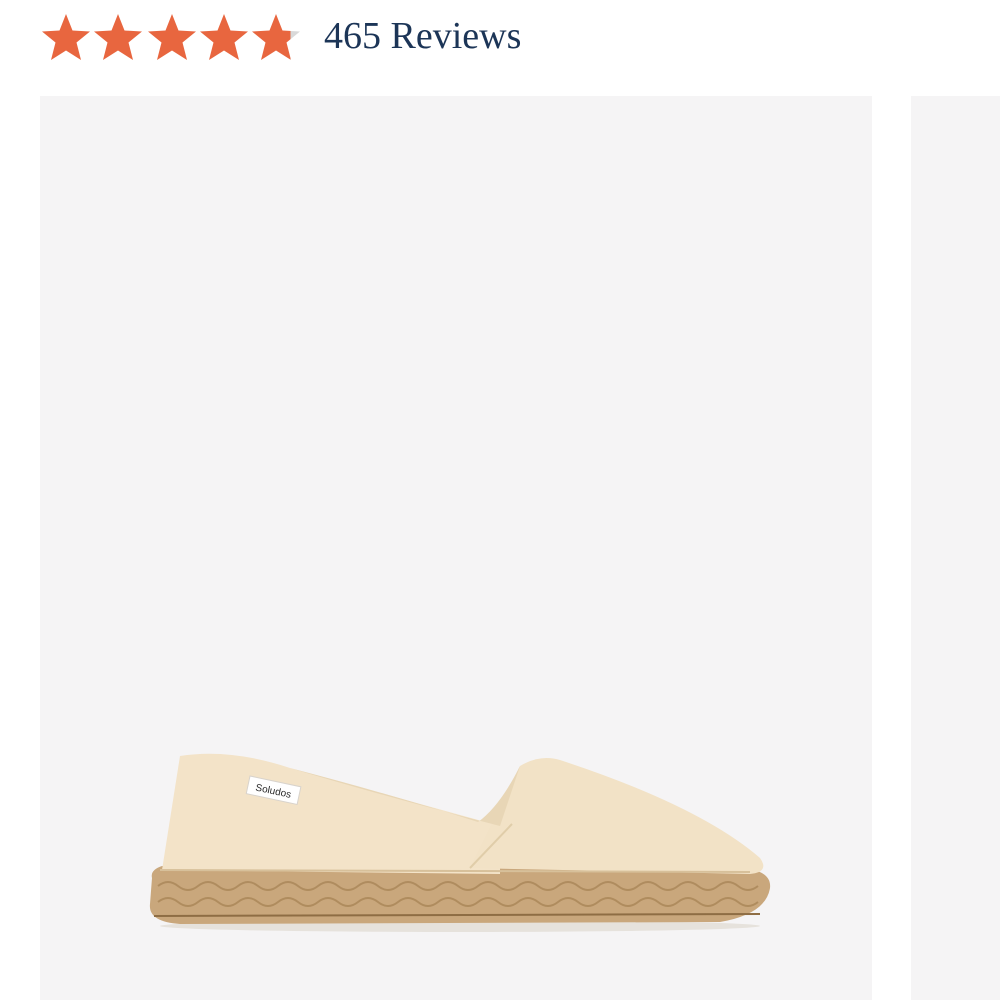 Image resolution: width=1000 pixels, height=1000 pixels. What do you see at coordinates (955, 548) in the screenshot?
I see `product-image-next` at bounding box center [955, 548].